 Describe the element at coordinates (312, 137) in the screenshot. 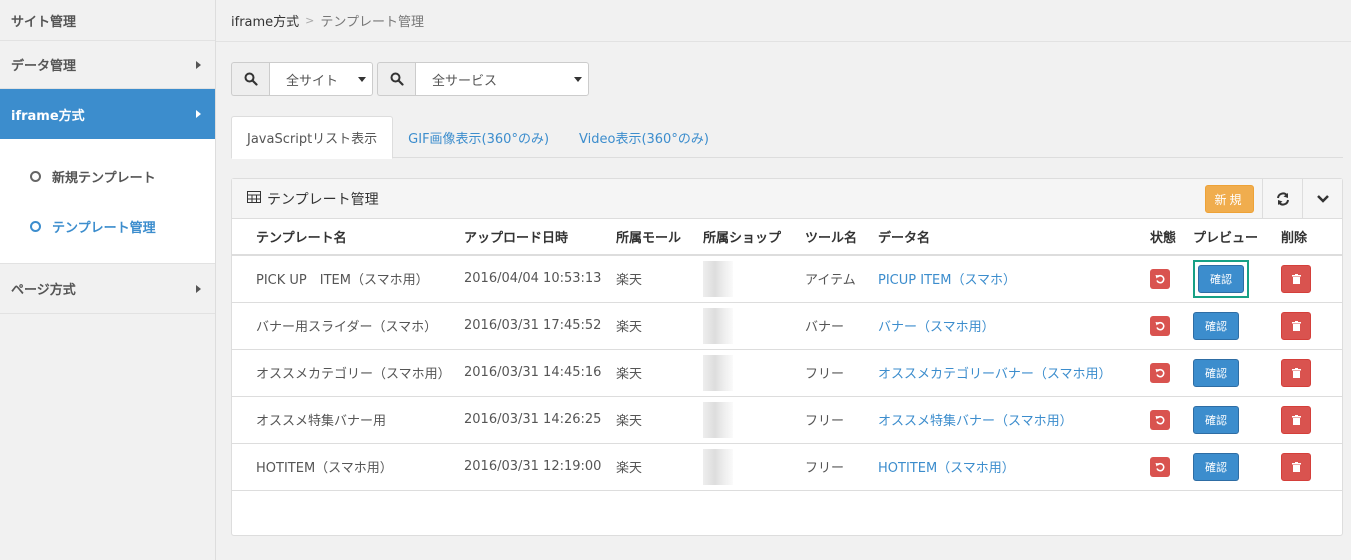

I see `tab-javascript-list: JavaScriptリスト表示` at that location.